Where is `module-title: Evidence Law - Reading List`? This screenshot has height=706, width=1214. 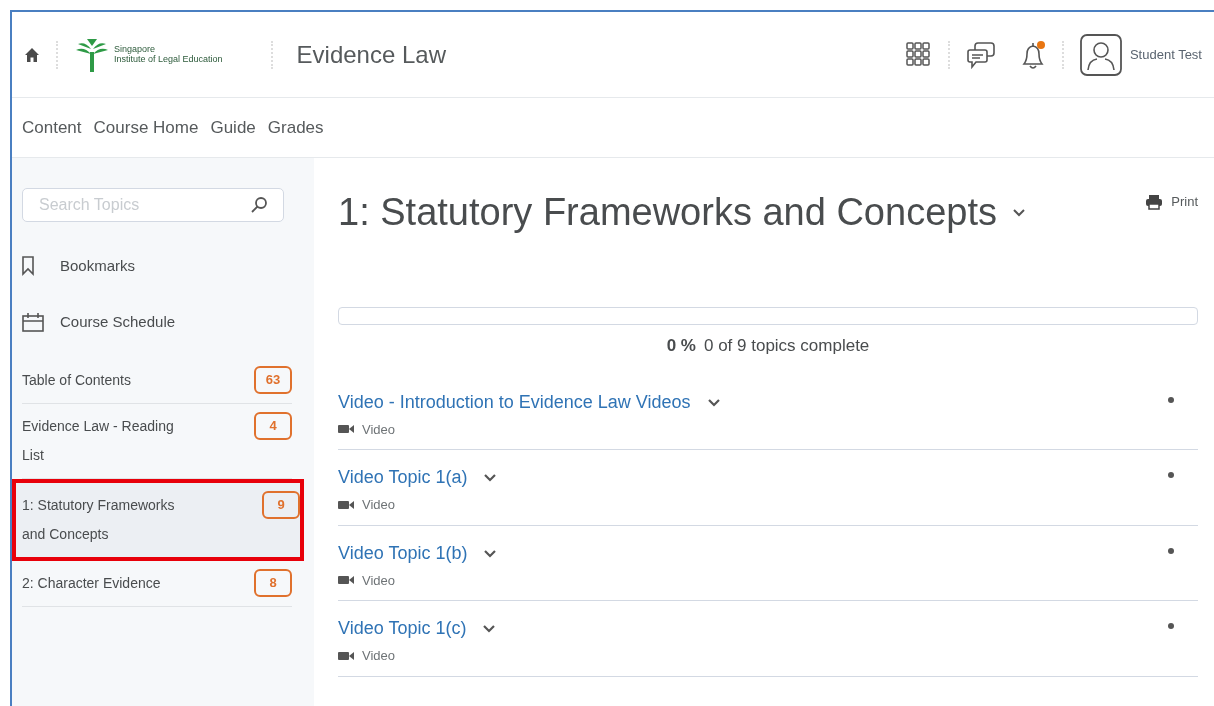 module-title: Evidence Law - Reading List is located at coordinates (98, 441).